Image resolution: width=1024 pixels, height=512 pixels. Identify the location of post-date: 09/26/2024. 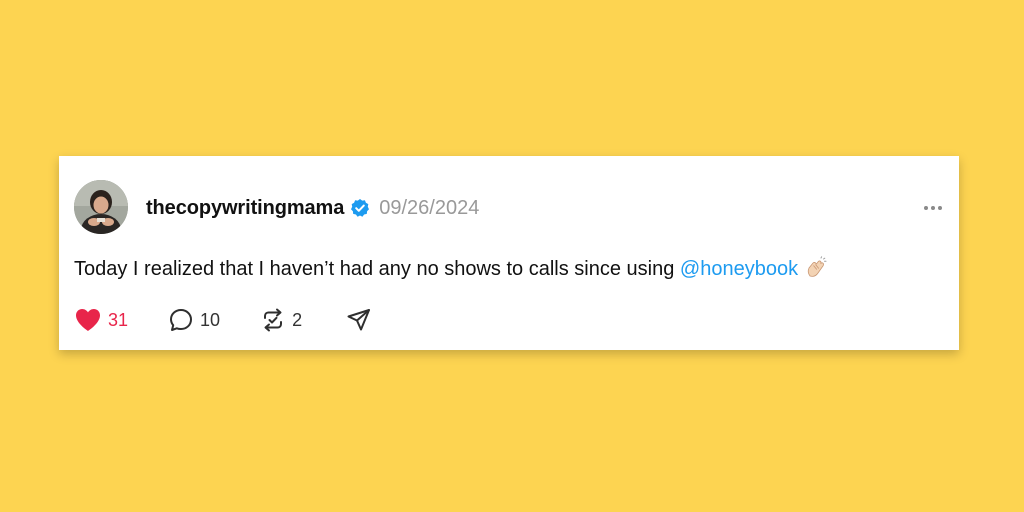
(429, 207).